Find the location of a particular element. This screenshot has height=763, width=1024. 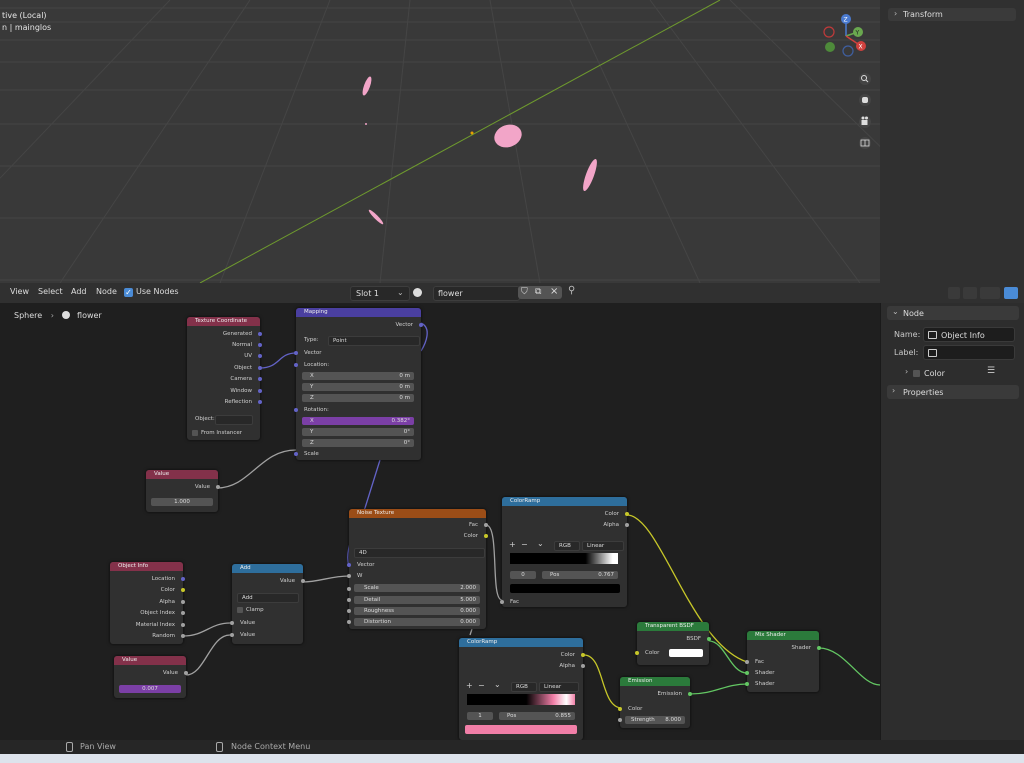

menu-add: Add is located at coordinates (79, 291).